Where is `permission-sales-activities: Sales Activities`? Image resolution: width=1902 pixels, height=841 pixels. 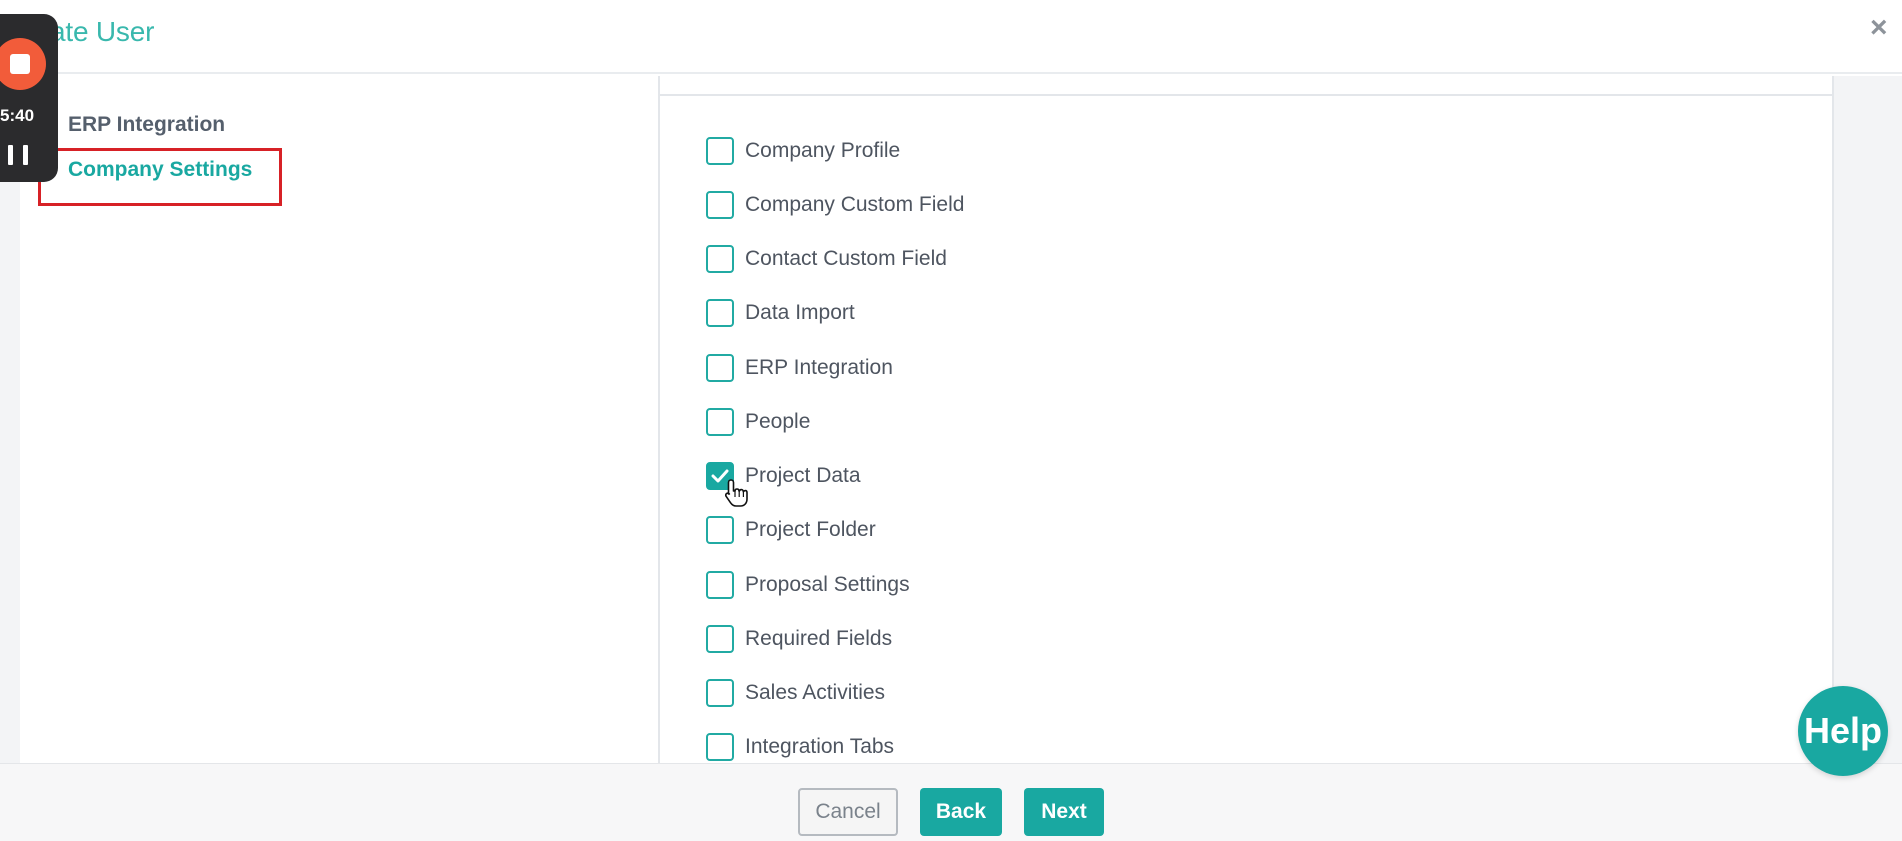
permission-sales-activities: Sales Activities is located at coordinates (795, 693).